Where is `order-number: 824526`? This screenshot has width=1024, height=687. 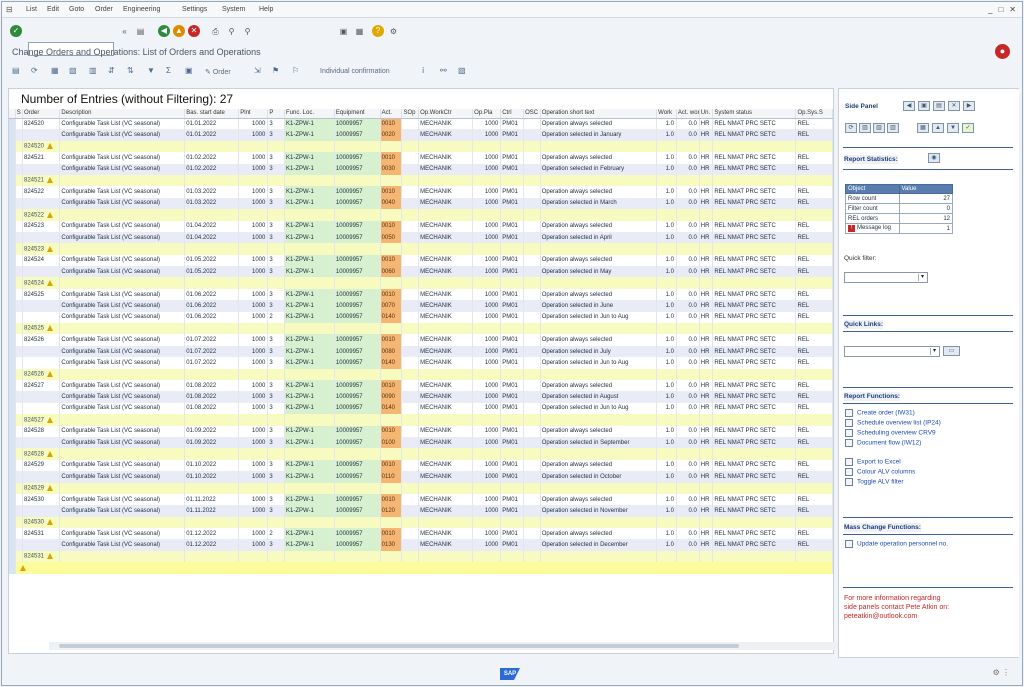 order-number: 824526 is located at coordinates (41, 374).